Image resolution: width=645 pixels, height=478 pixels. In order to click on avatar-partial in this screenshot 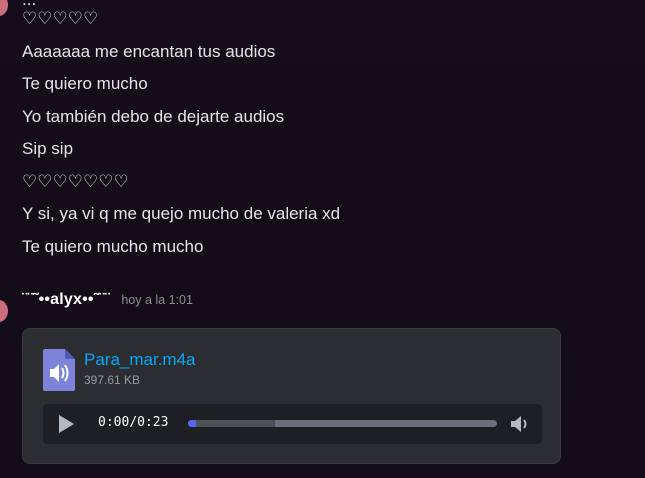, I will do `click(4, 8)`.